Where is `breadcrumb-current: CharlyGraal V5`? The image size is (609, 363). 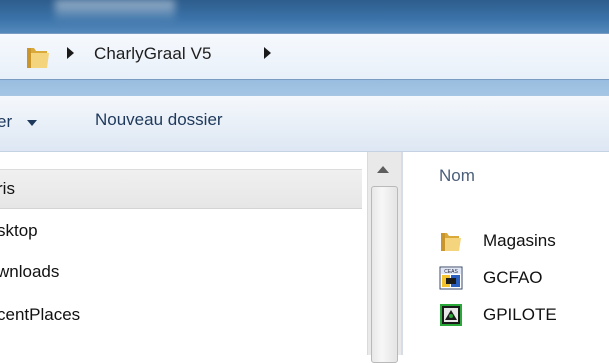
breadcrumb-current: CharlyGraal V5 is located at coordinates (153, 54).